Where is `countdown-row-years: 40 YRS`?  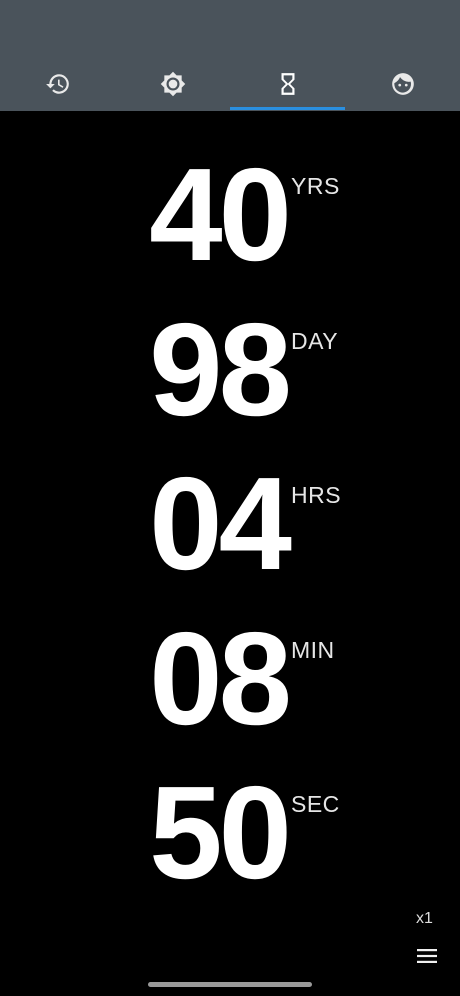
countdown-row-years: 40 YRS is located at coordinates (230, 215).